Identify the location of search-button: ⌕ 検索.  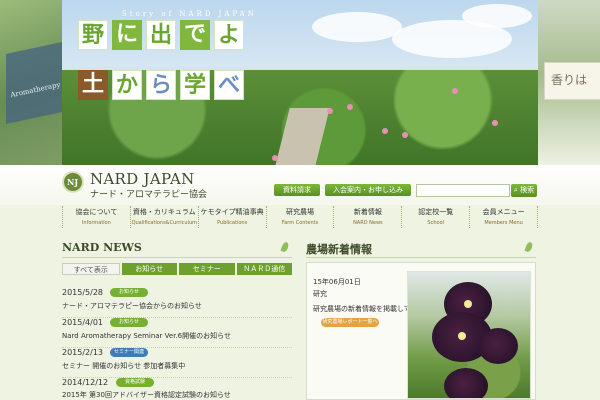
(524, 190).